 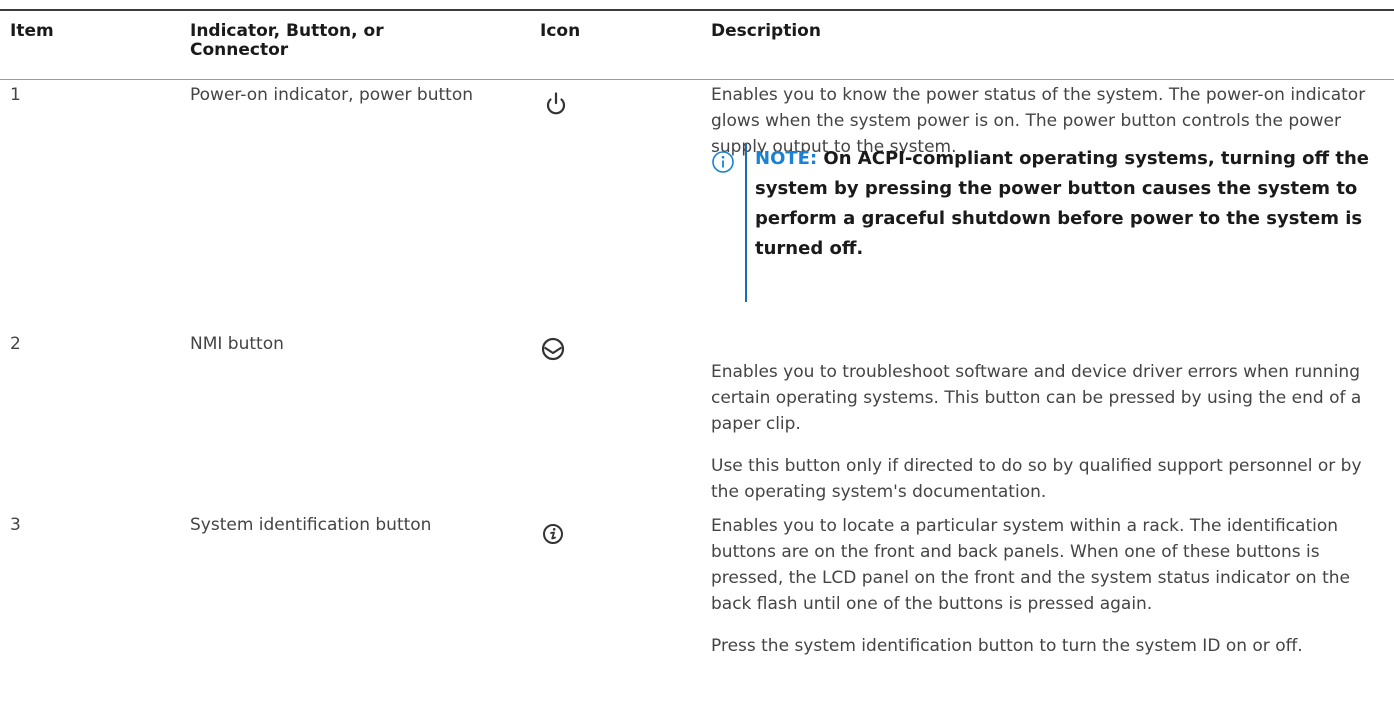 I want to click on row2-item: 2, so click(x=15, y=344).